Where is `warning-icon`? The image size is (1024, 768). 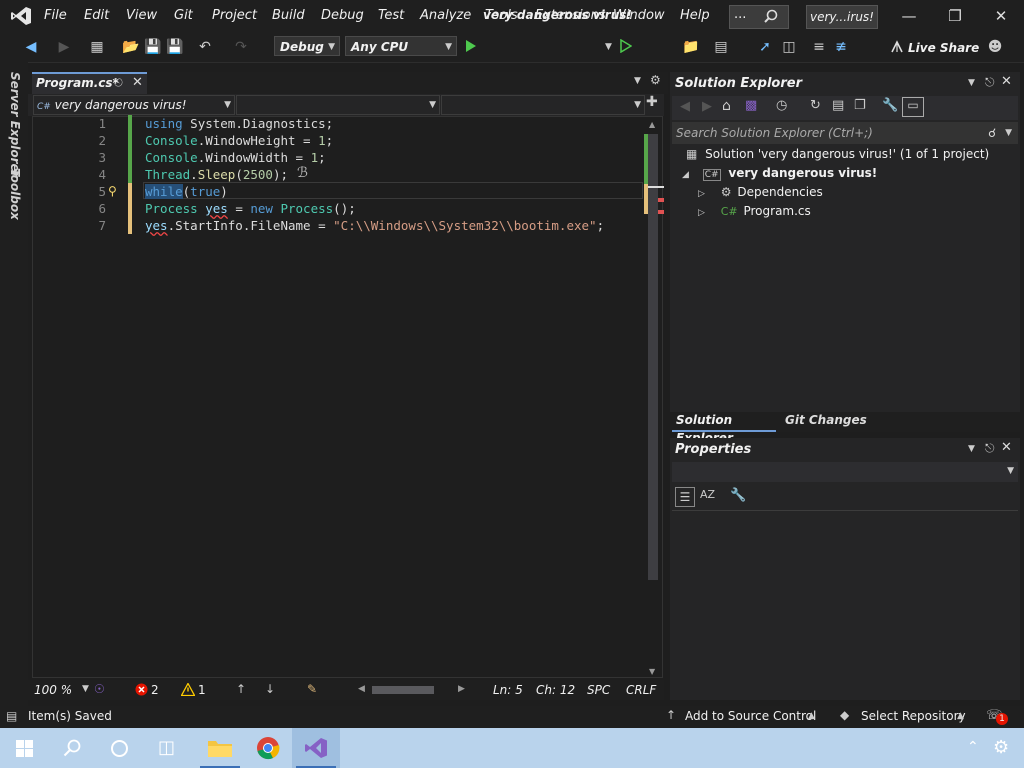 warning-icon is located at coordinates (188, 689).